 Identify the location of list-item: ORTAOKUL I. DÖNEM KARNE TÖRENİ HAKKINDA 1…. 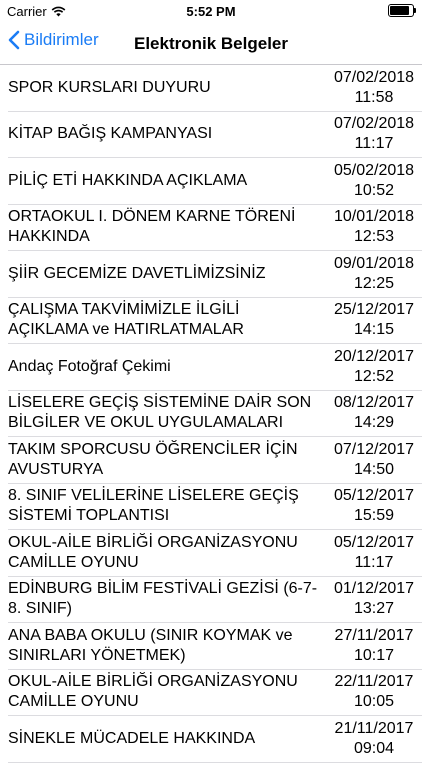
(215, 228).